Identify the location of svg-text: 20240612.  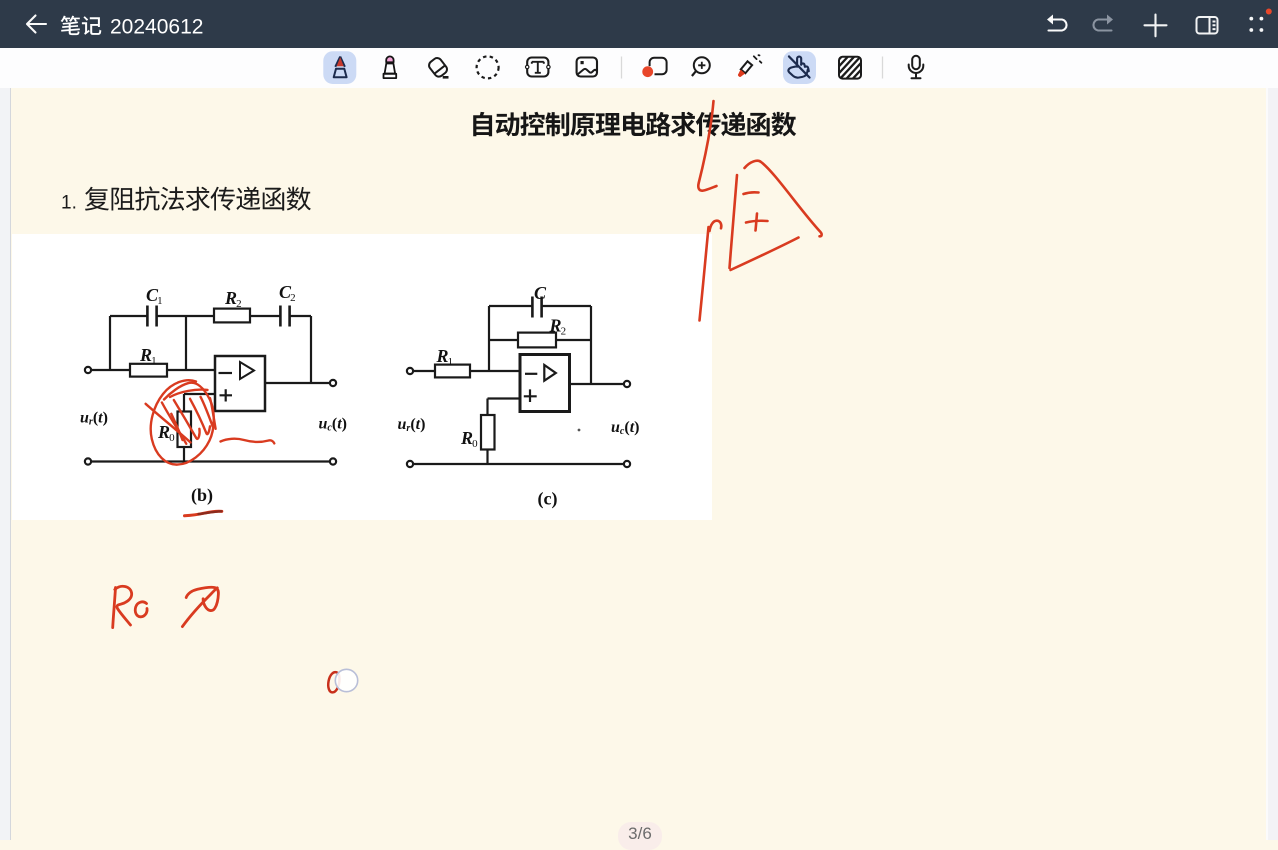
(156, 27).